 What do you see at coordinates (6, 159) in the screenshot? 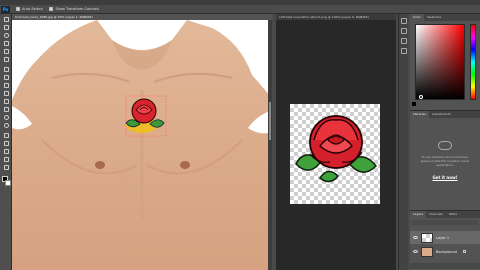
I see `shape-icon` at bounding box center [6, 159].